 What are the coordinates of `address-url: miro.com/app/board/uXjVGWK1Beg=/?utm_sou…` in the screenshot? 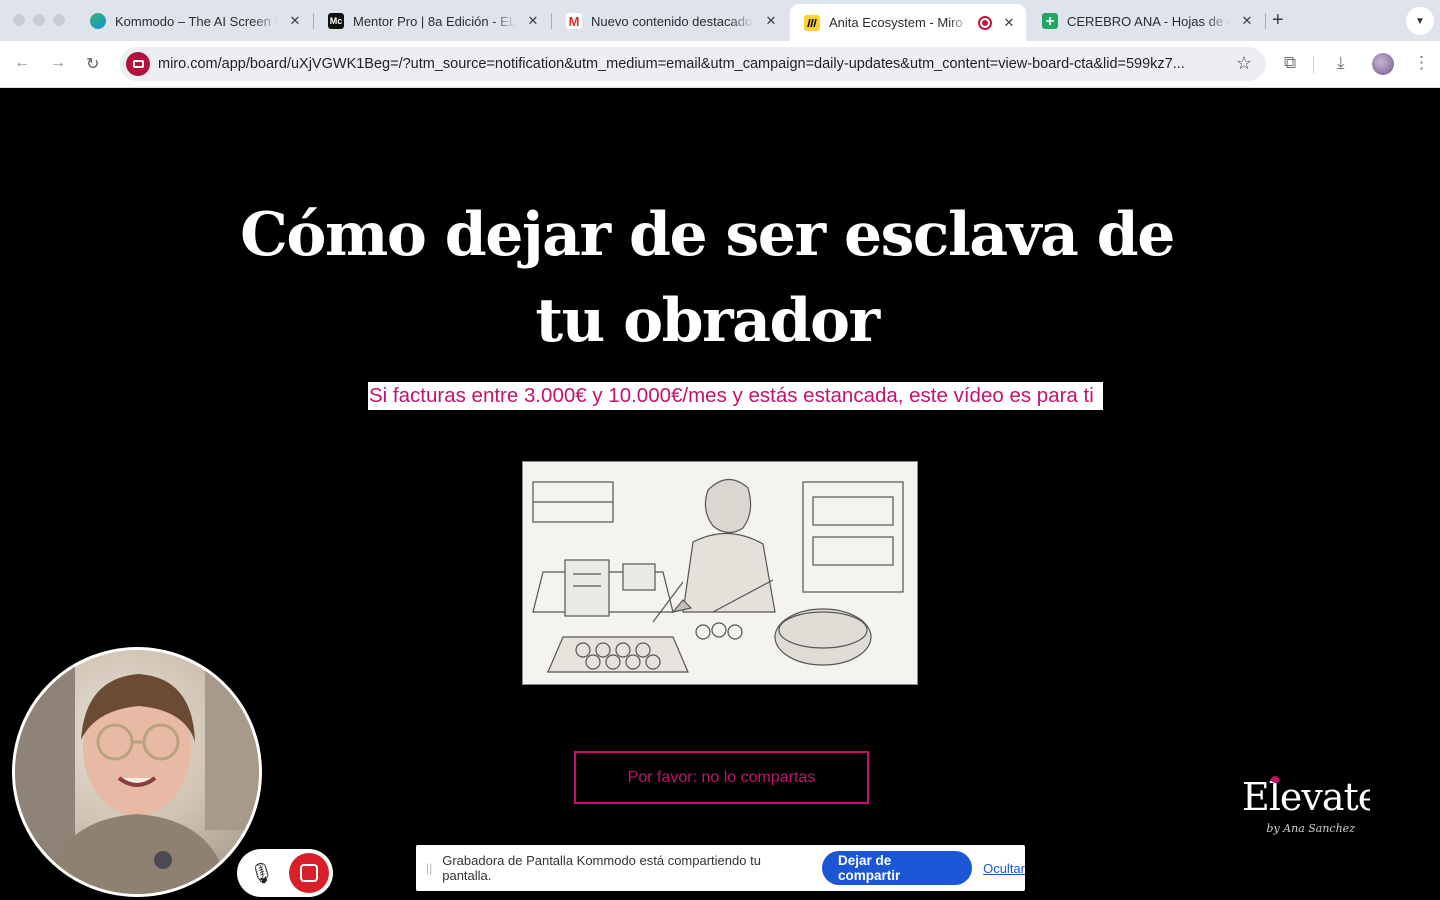 It's located at (688, 64).